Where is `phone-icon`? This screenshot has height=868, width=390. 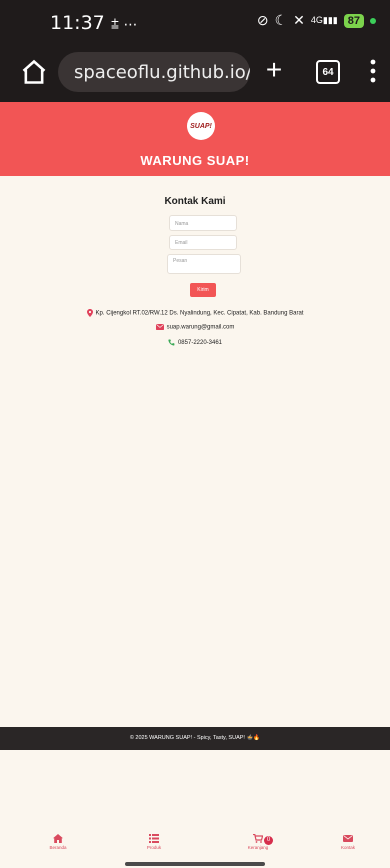
phone-icon is located at coordinates (171, 342).